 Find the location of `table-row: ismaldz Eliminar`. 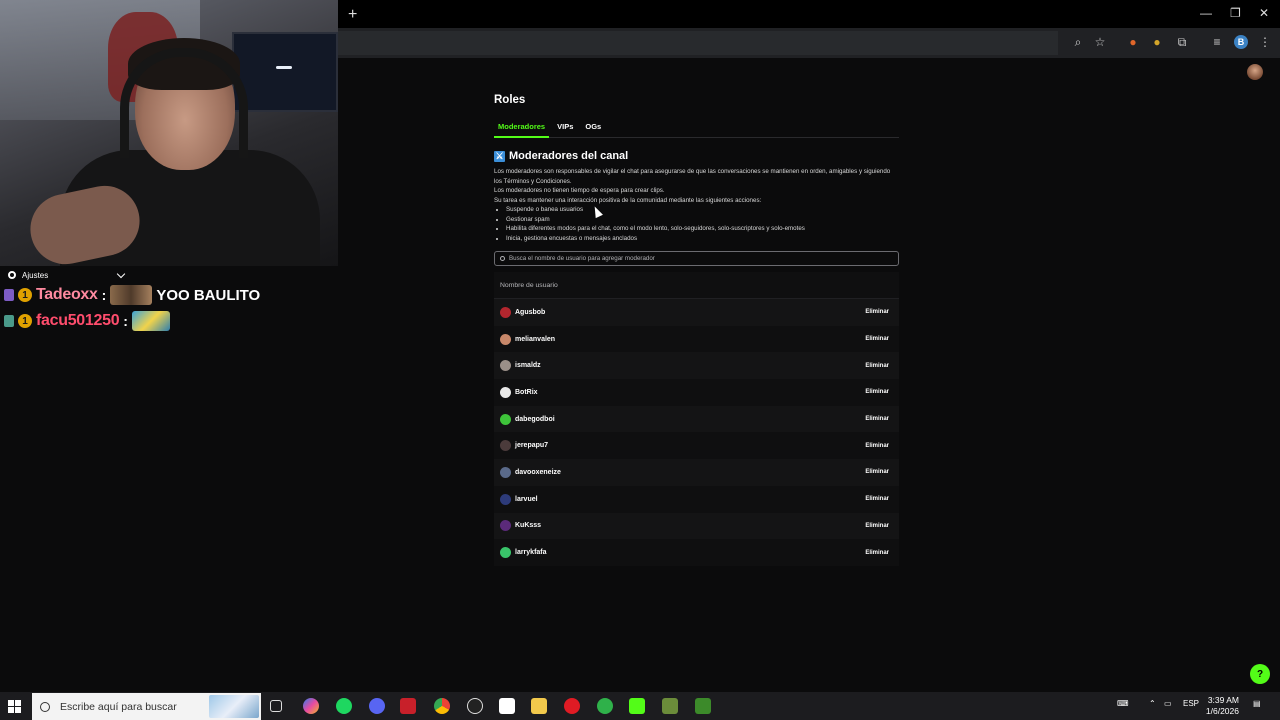

table-row: ismaldz Eliminar is located at coordinates (696, 366).